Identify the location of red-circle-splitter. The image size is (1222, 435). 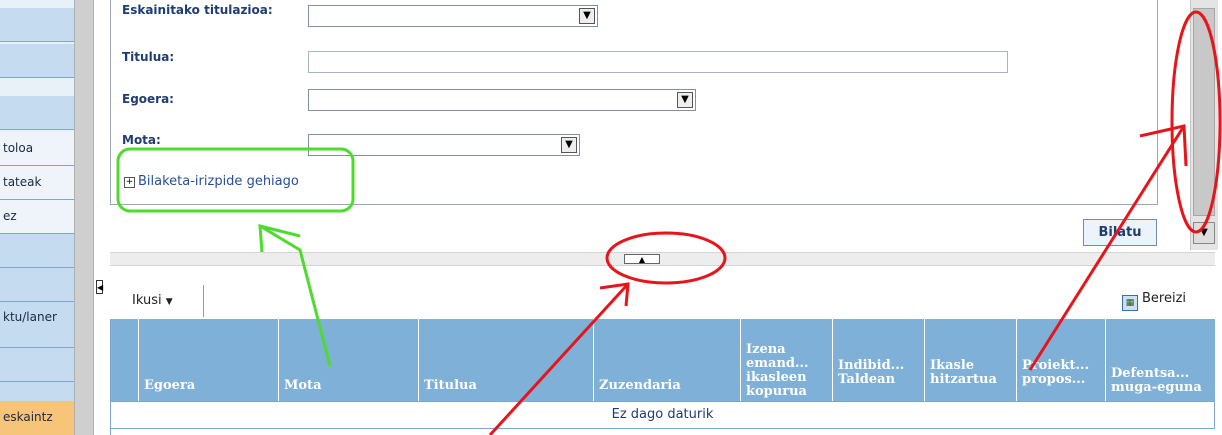
(666, 258).